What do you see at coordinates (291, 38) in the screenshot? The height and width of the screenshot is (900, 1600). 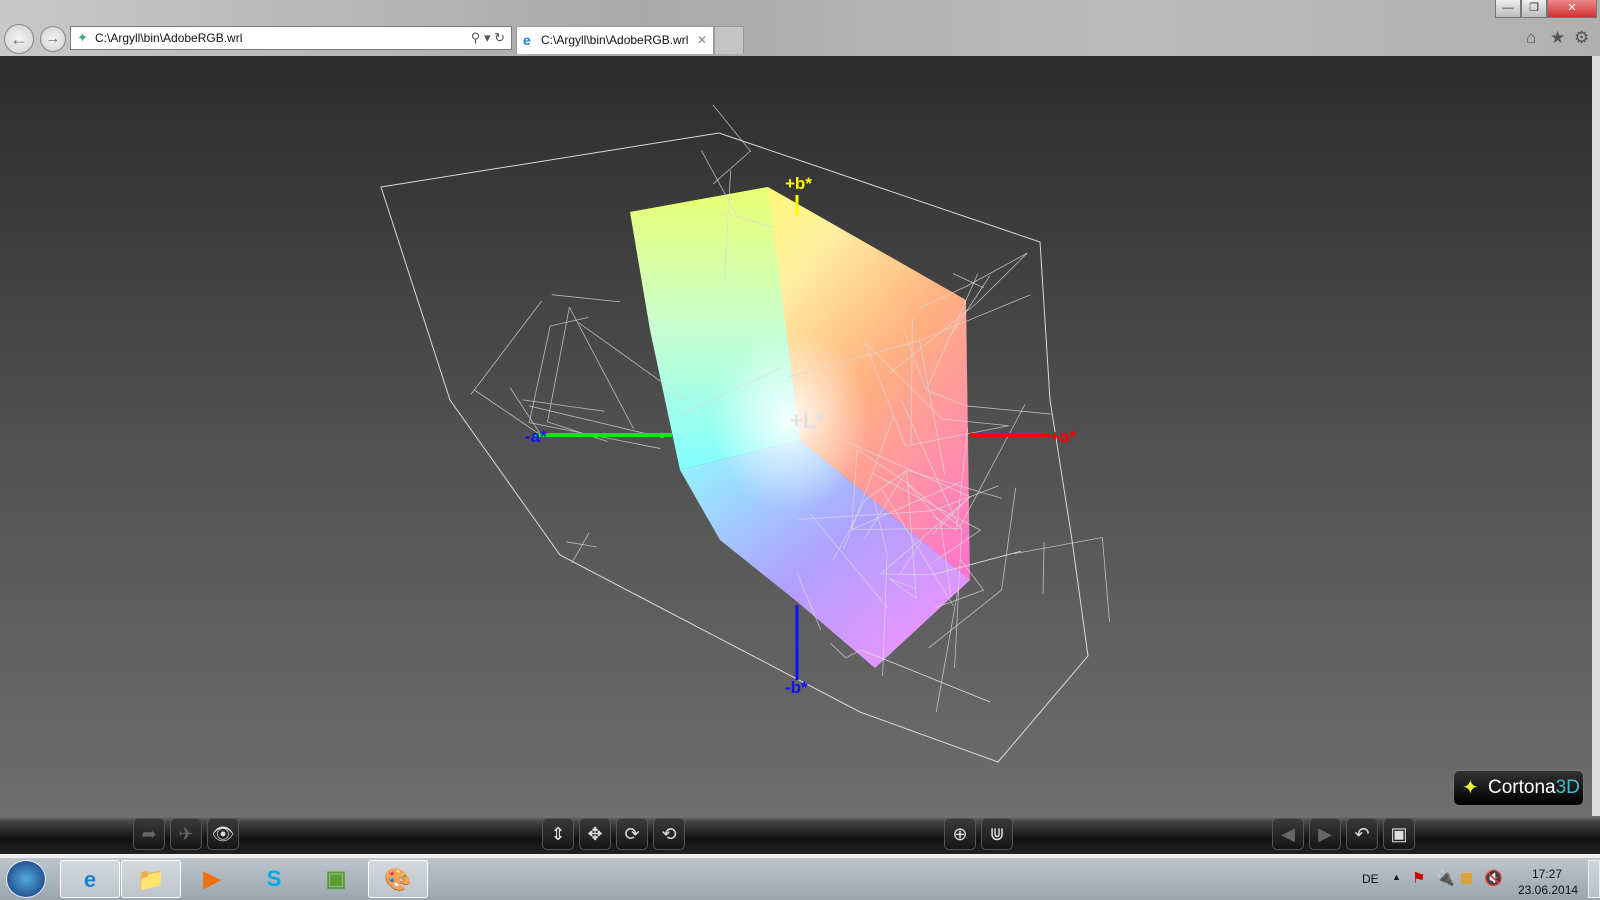 I see `address-bar: ✦ C:\Argyll\bin\AdobeRGB.wrl ⚲ ▾ ↻` at bounding box center [291, 38].